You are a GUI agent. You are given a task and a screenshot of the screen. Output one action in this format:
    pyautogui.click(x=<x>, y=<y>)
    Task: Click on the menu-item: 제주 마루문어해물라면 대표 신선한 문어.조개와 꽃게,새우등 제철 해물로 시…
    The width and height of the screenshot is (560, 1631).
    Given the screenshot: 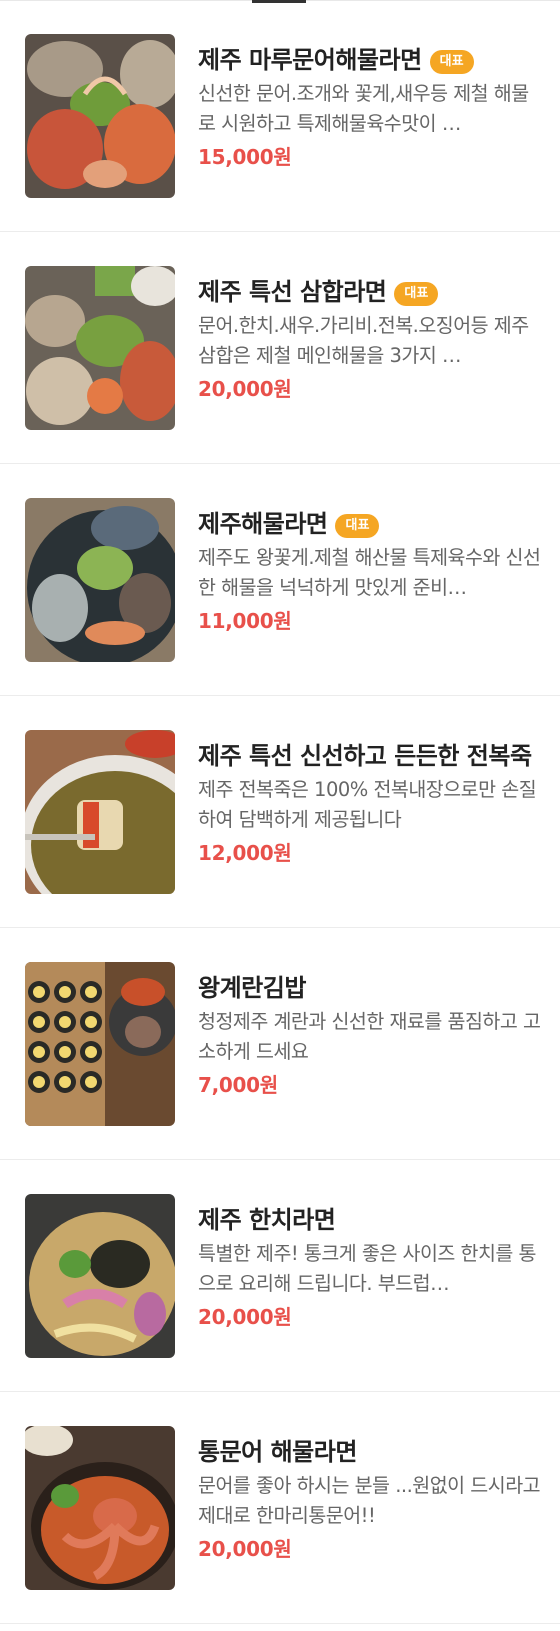 What is the action you would take?
    pyautogui.click(x=280, y=116)
    